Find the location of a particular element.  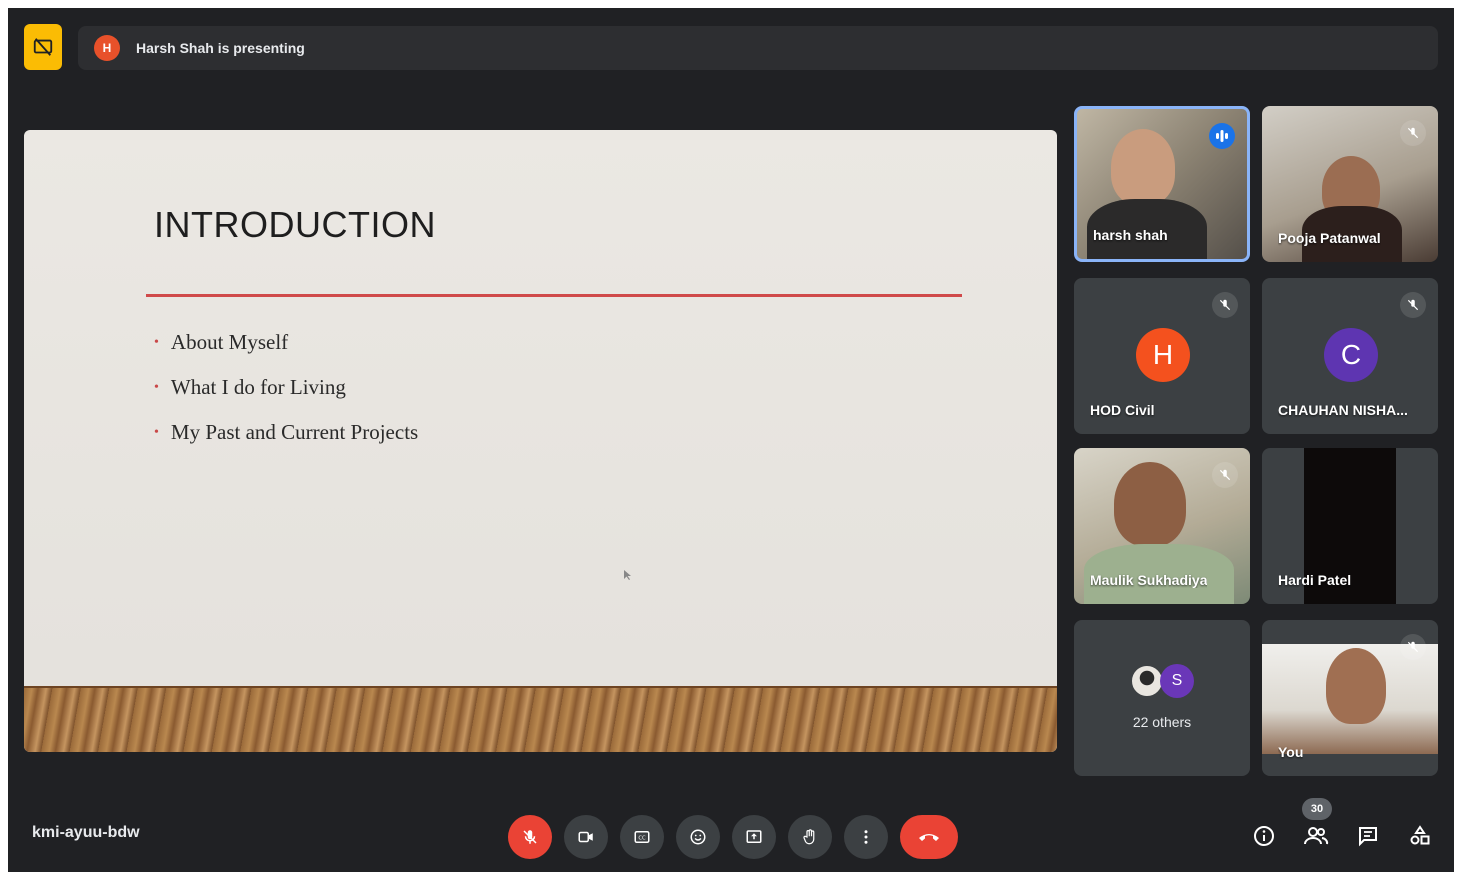

svg-text: CC is located at coordinates (642, 839).